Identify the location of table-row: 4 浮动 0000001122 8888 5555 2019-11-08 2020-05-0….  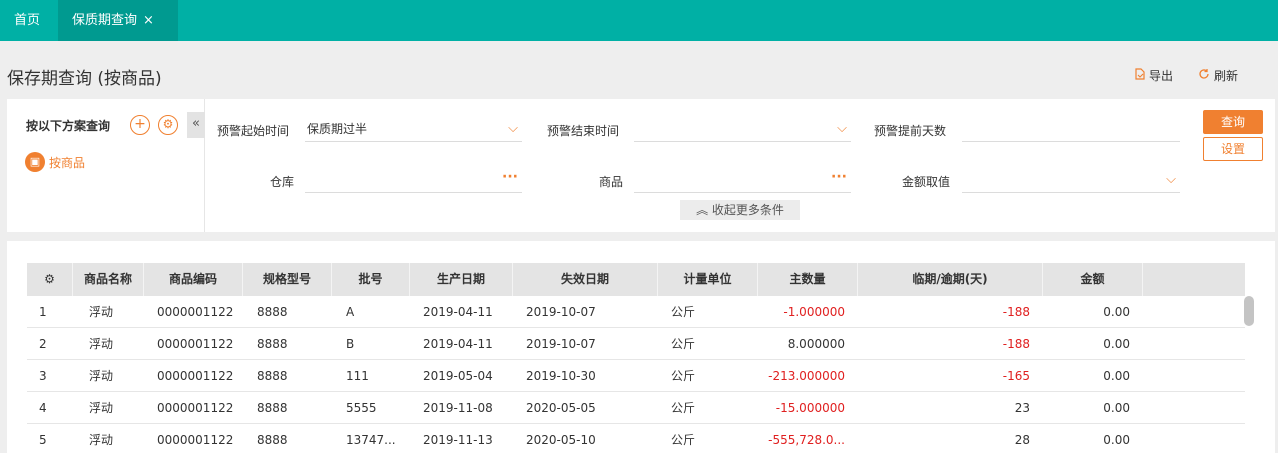
(636, 408).